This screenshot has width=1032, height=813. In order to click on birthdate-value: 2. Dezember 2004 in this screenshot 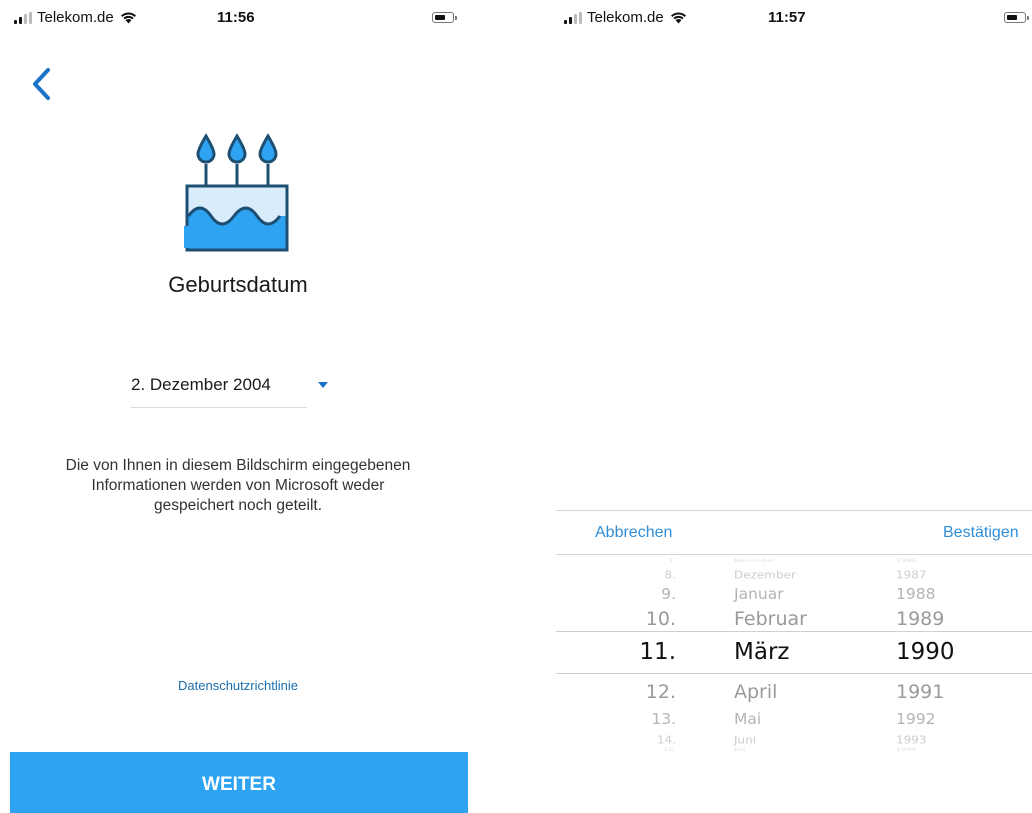, I will do `click(201, 384)`.